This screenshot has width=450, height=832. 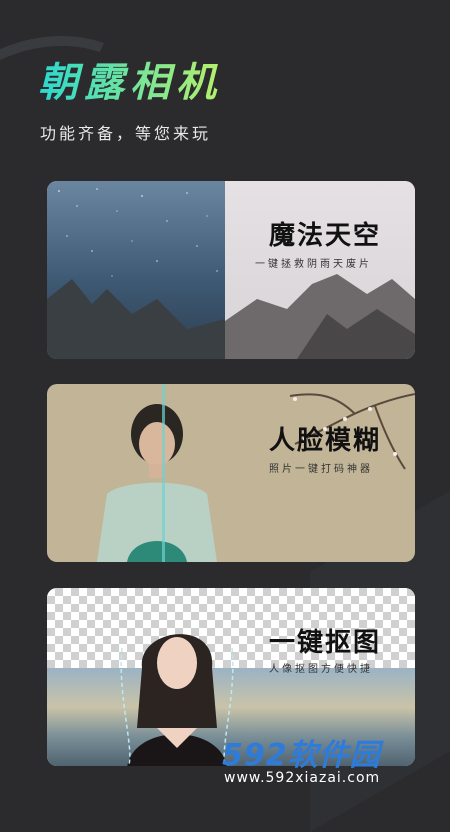 I want to click on watermark-url: www.592xiazai.com, so click(x=302, y=778).